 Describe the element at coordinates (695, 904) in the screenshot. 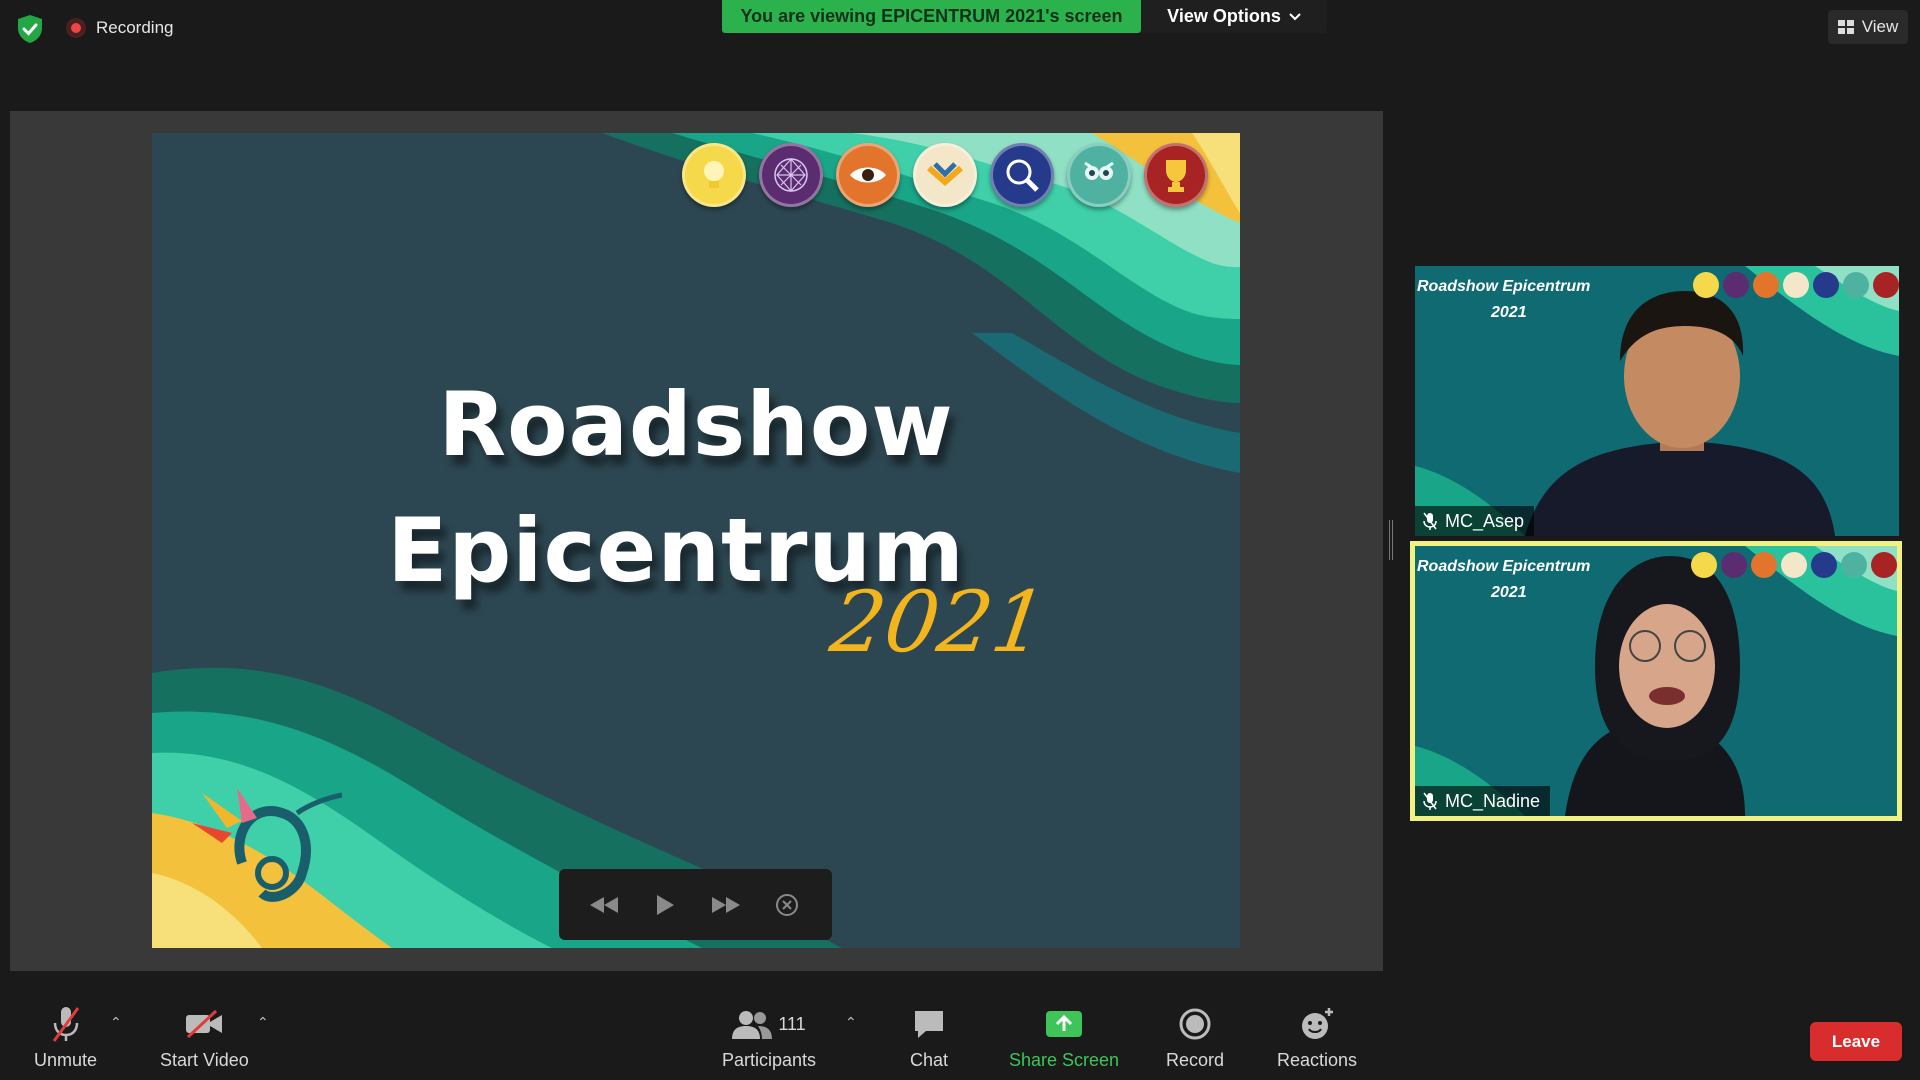

I see `slide-player-controls` at that location.